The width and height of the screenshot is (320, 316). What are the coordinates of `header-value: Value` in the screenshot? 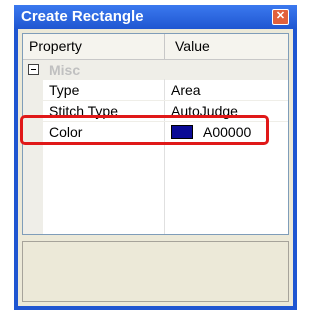 It's located at (192, 46).